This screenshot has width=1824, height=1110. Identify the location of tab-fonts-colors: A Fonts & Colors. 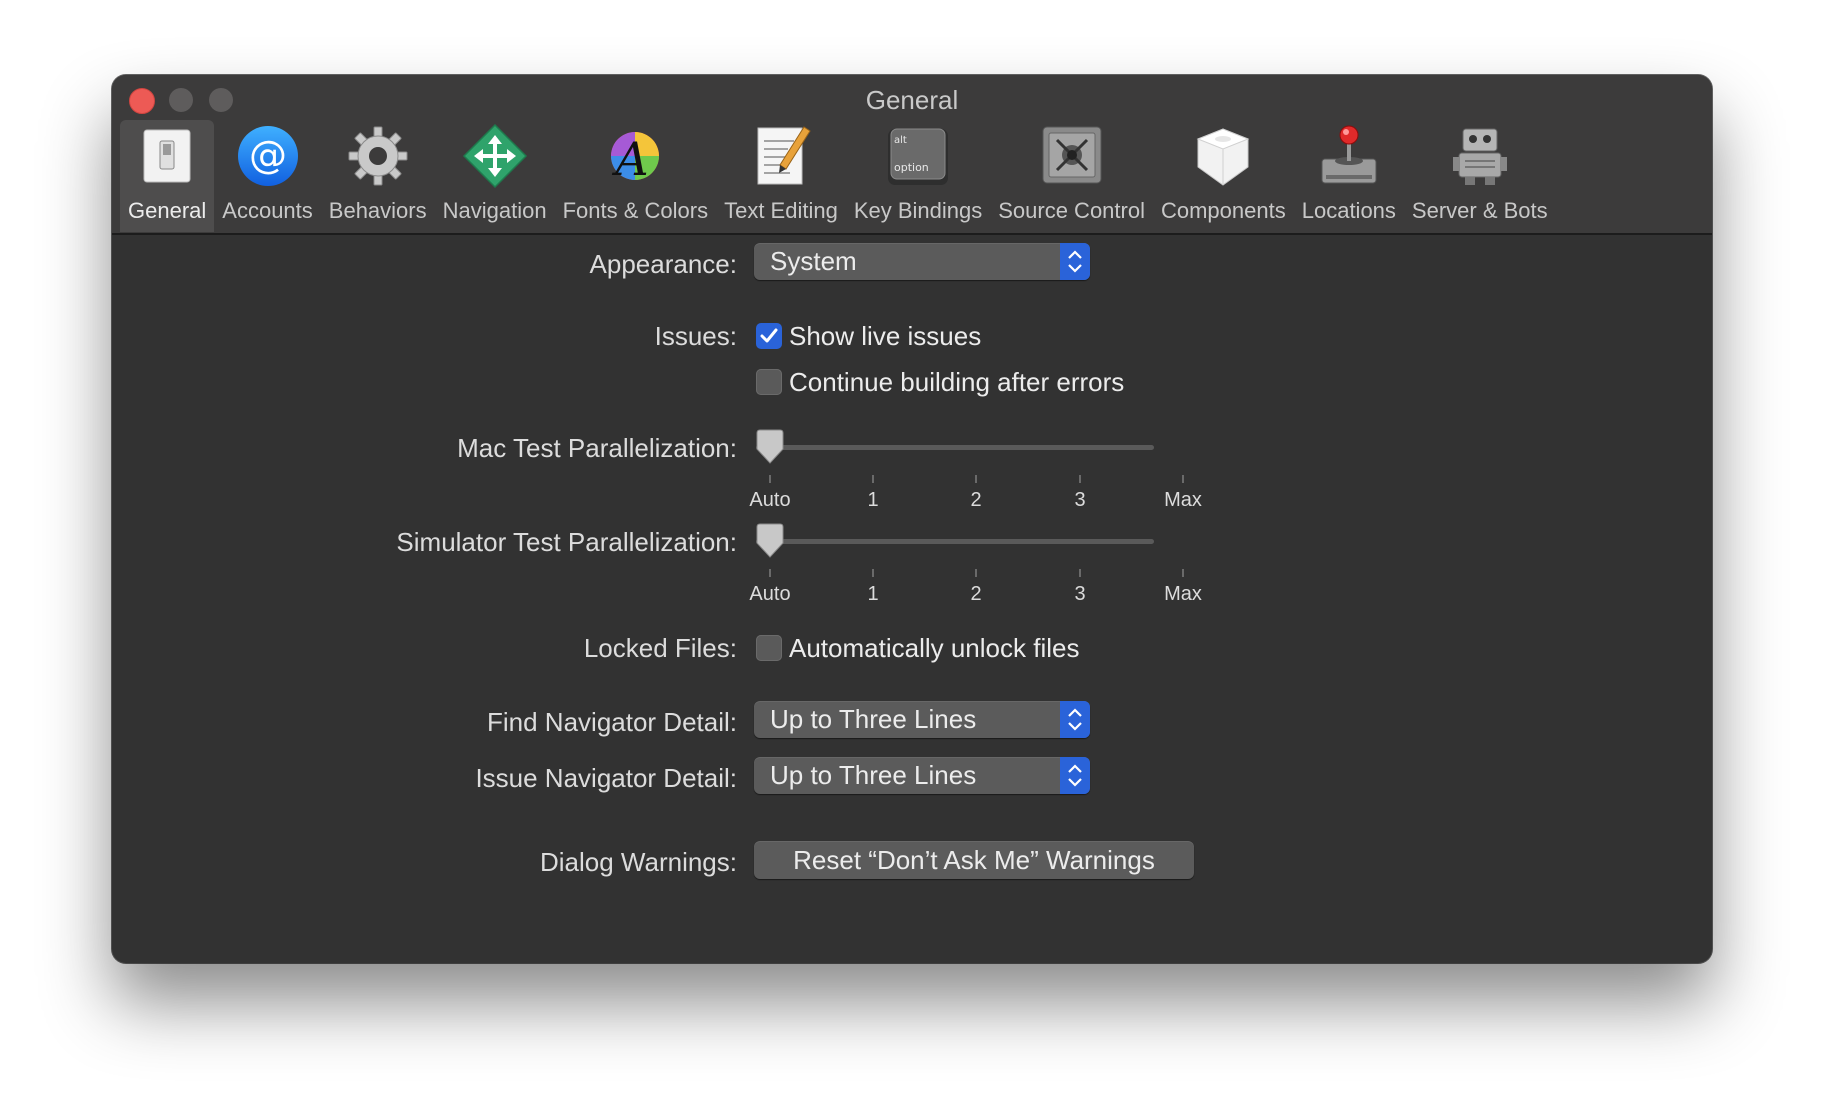
(636, 176).